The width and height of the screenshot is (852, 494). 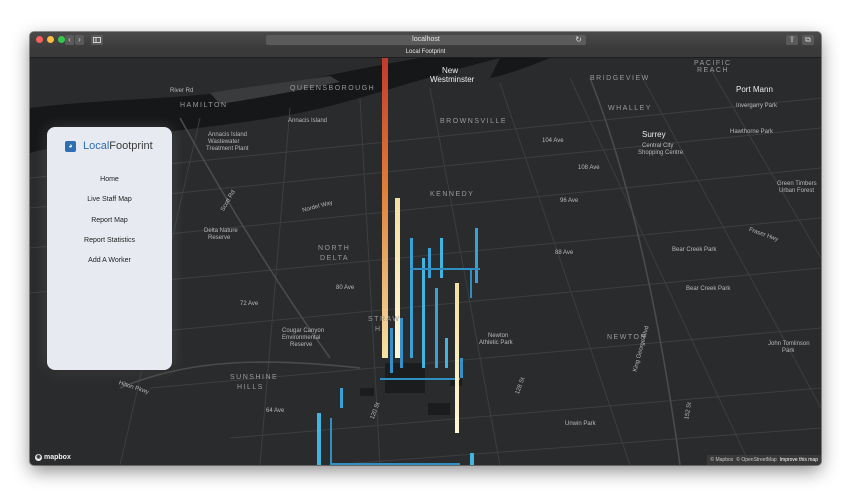 I want to click on area-label: KENNEDY, so click(x=452, y=194).